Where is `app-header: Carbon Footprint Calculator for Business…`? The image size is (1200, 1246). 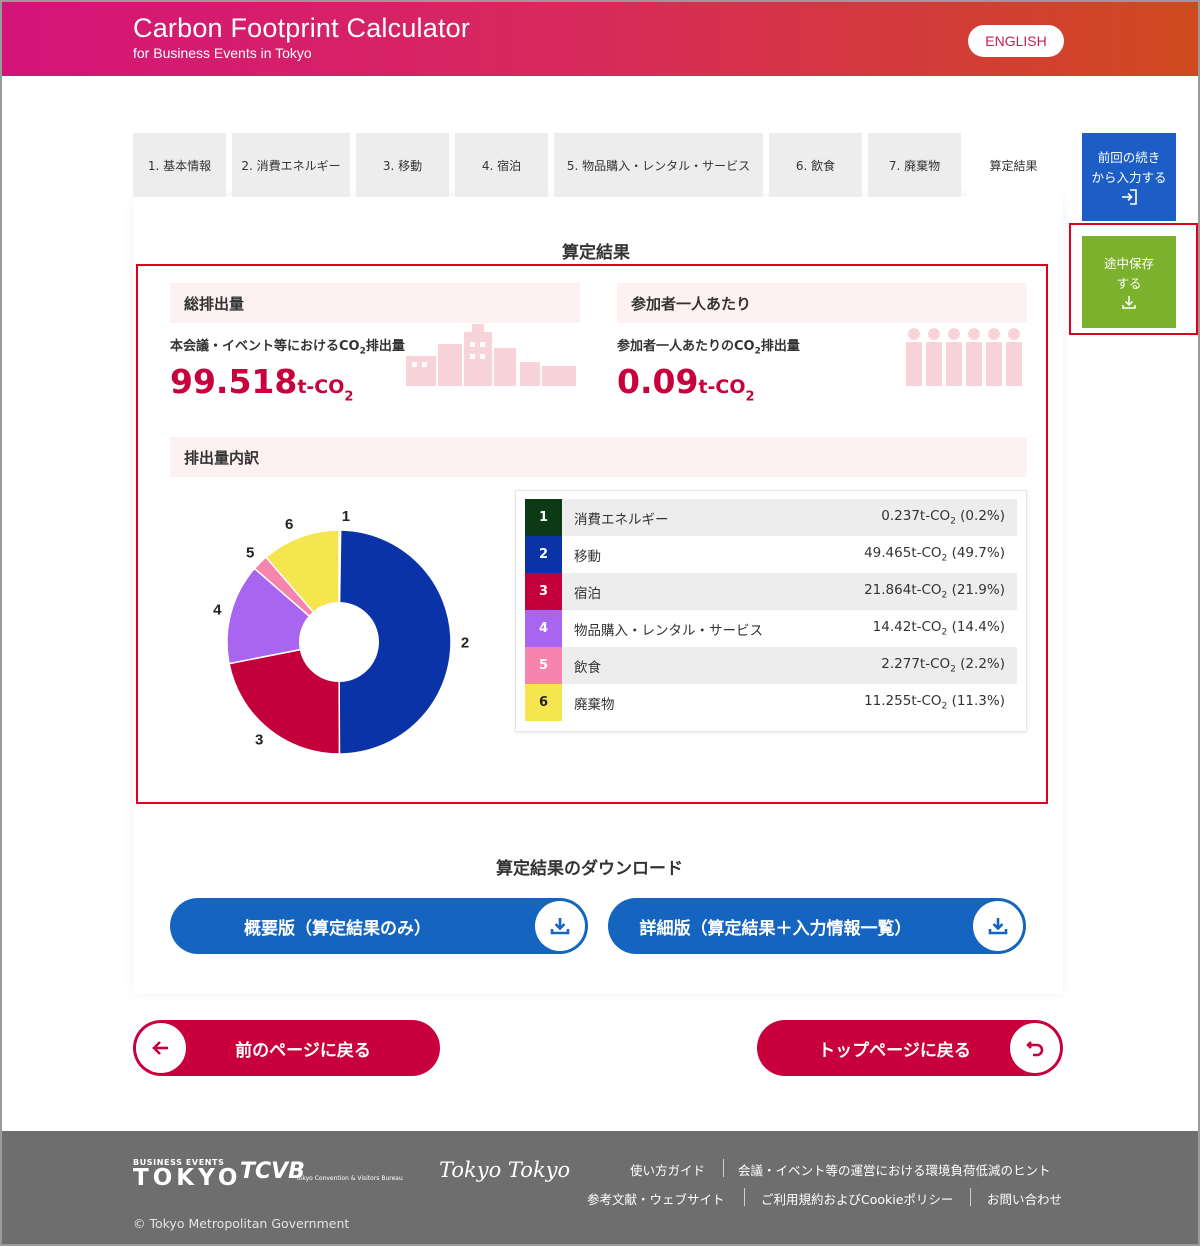
app-header: Carbon Footprint Calculator for Business… is located at coordinates (600, 39).